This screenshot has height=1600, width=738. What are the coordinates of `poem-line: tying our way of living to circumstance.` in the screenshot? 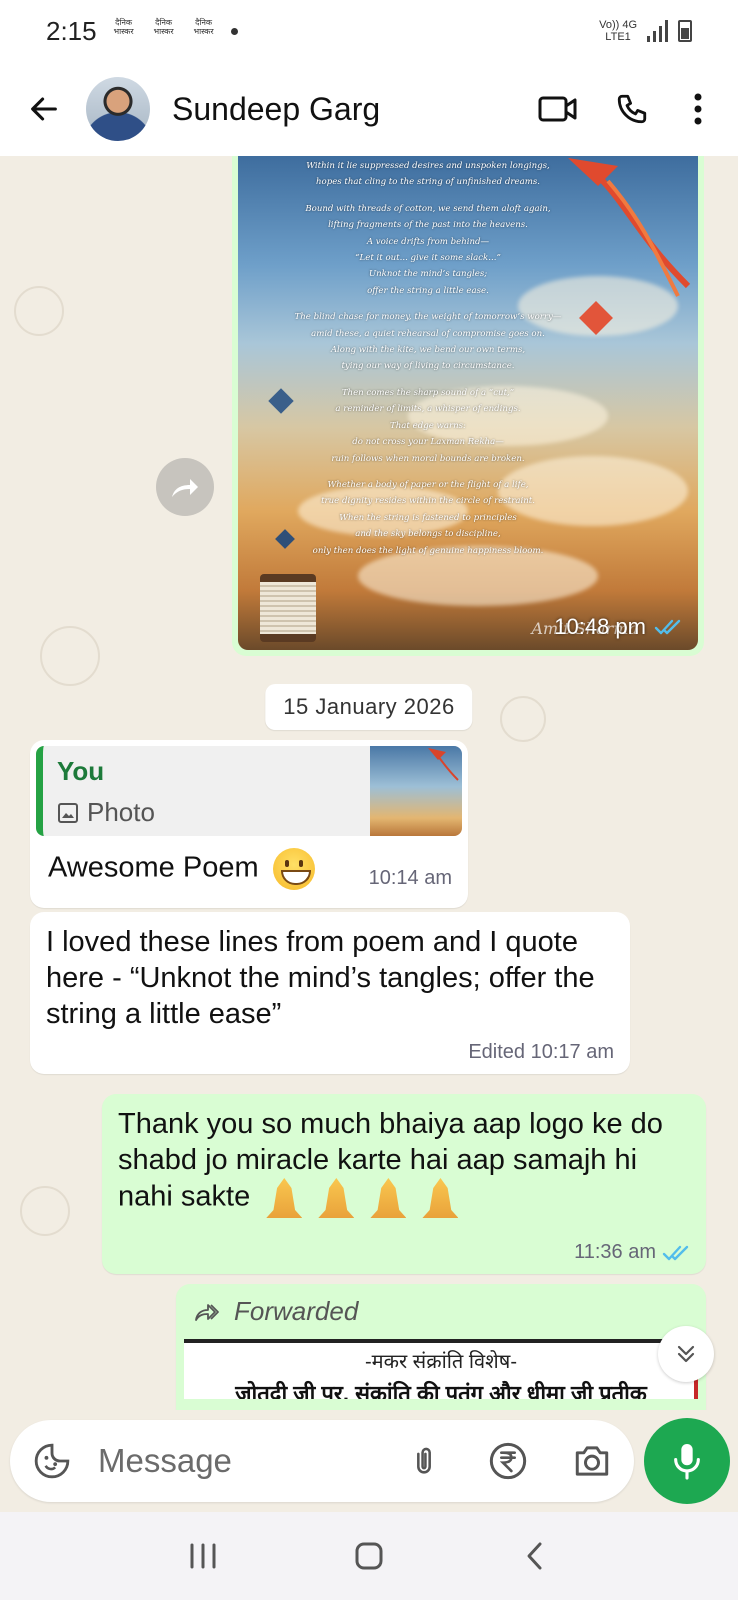 It's located at (428, 366).